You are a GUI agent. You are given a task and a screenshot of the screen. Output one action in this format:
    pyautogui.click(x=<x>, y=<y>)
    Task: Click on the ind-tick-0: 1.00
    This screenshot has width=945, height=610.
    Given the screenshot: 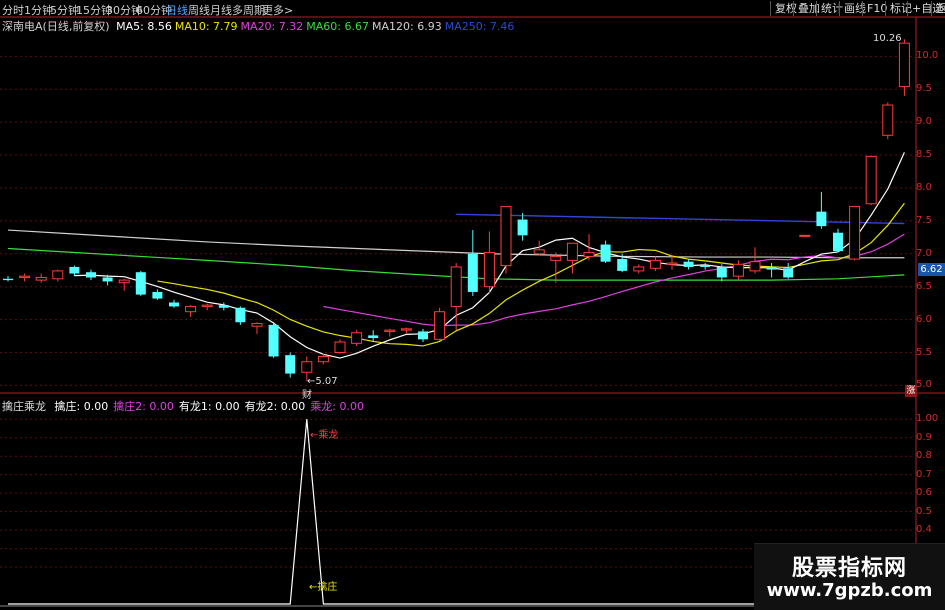 What is the action you would take?
    pyautogui.click(x=927, y=419)
    